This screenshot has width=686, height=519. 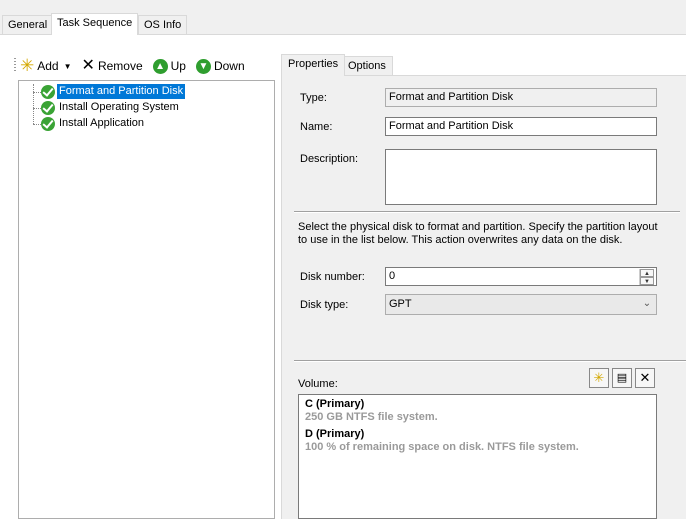 I want to click on type-label: Type:, so click(x=313, y=98).